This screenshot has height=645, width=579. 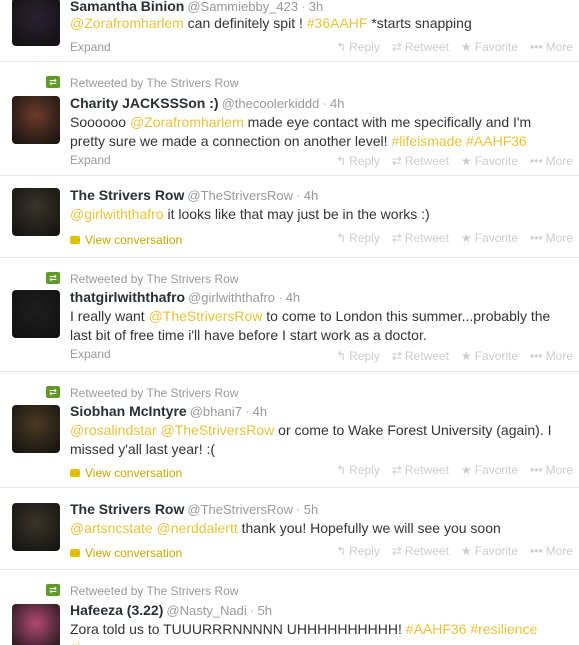 I want to click on user-handle: @thecoolerkiddd, so click(x=271, y=103).